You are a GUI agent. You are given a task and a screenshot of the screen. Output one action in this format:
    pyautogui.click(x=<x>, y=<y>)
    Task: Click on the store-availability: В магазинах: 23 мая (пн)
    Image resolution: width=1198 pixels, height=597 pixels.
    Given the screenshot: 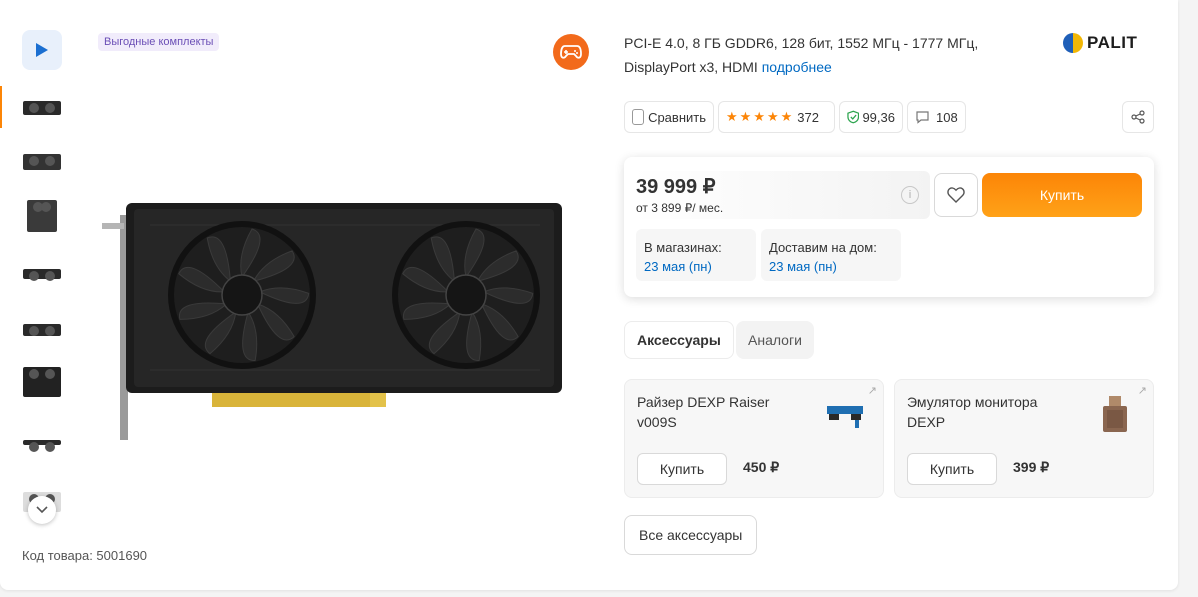 What is the action you would take?
    pyautogui.click(x=696, y=255)
    